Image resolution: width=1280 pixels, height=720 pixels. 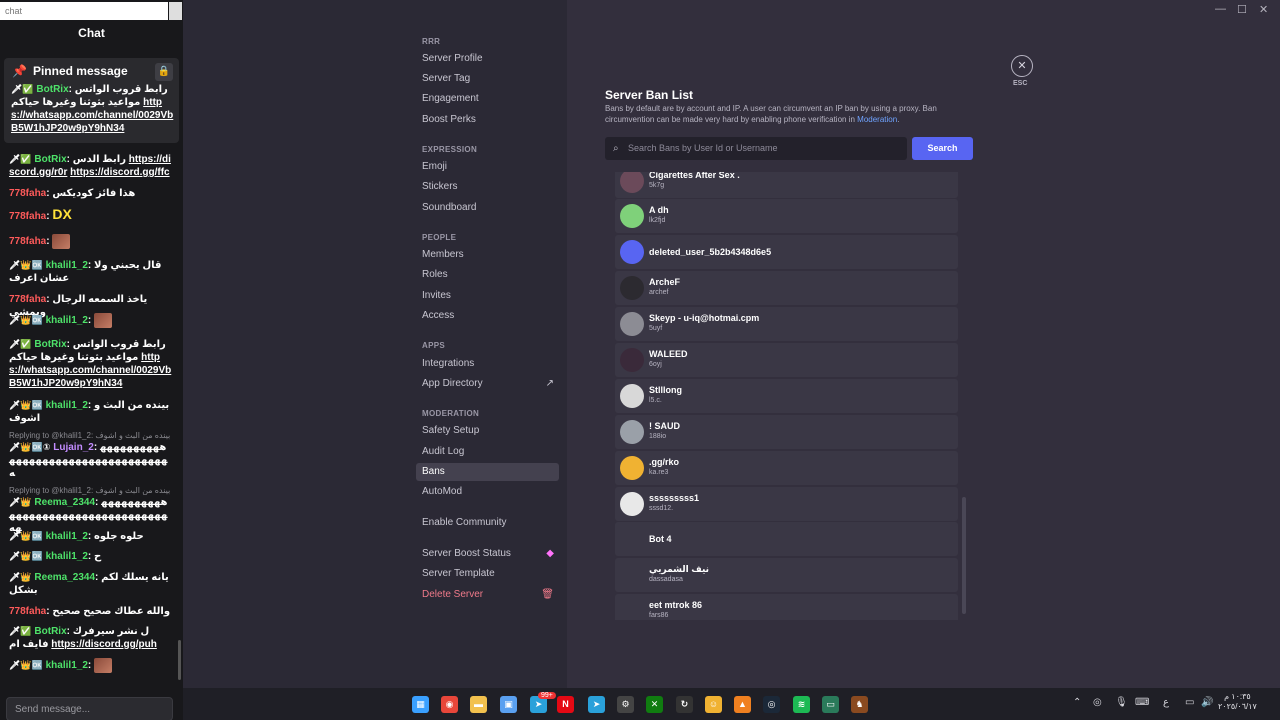 What do you see at coordinates (508, 704) in the screenshot?
I see `store-icon: ▣` at bounding box center [508, 704].